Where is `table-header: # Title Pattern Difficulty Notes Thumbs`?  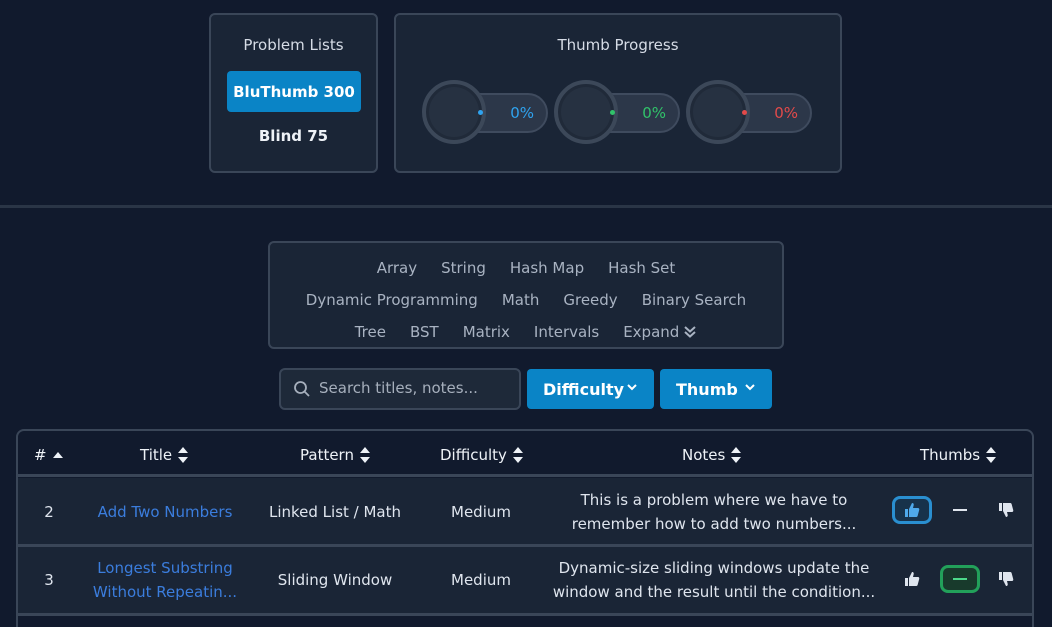
table-header: # Title Pattern Difficulty Notes Thumbs is located at coordinates (525, 454).